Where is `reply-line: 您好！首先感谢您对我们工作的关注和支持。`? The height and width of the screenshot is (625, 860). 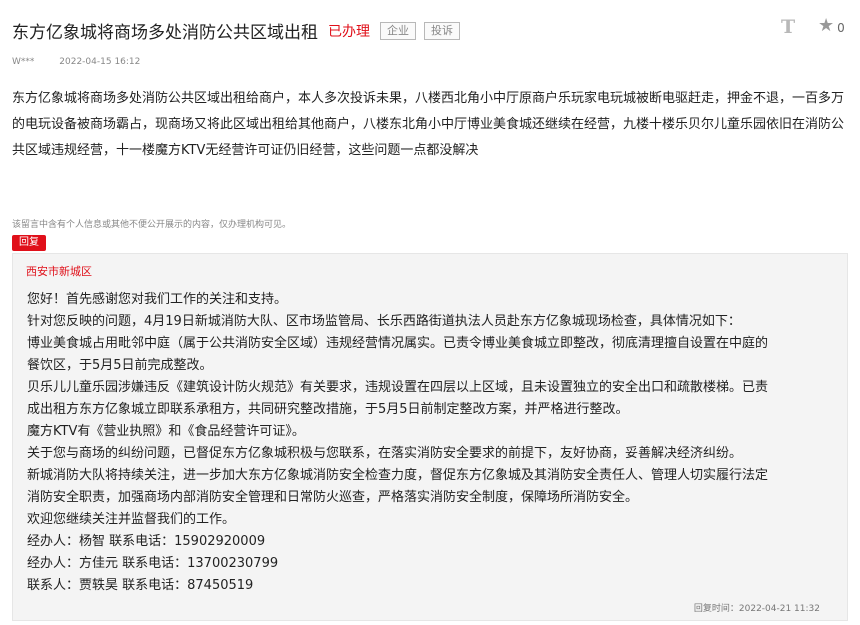 reply-line: 您好！首先感谢您对我们工作的关注和支持。 is located at coordinates (157, 299).